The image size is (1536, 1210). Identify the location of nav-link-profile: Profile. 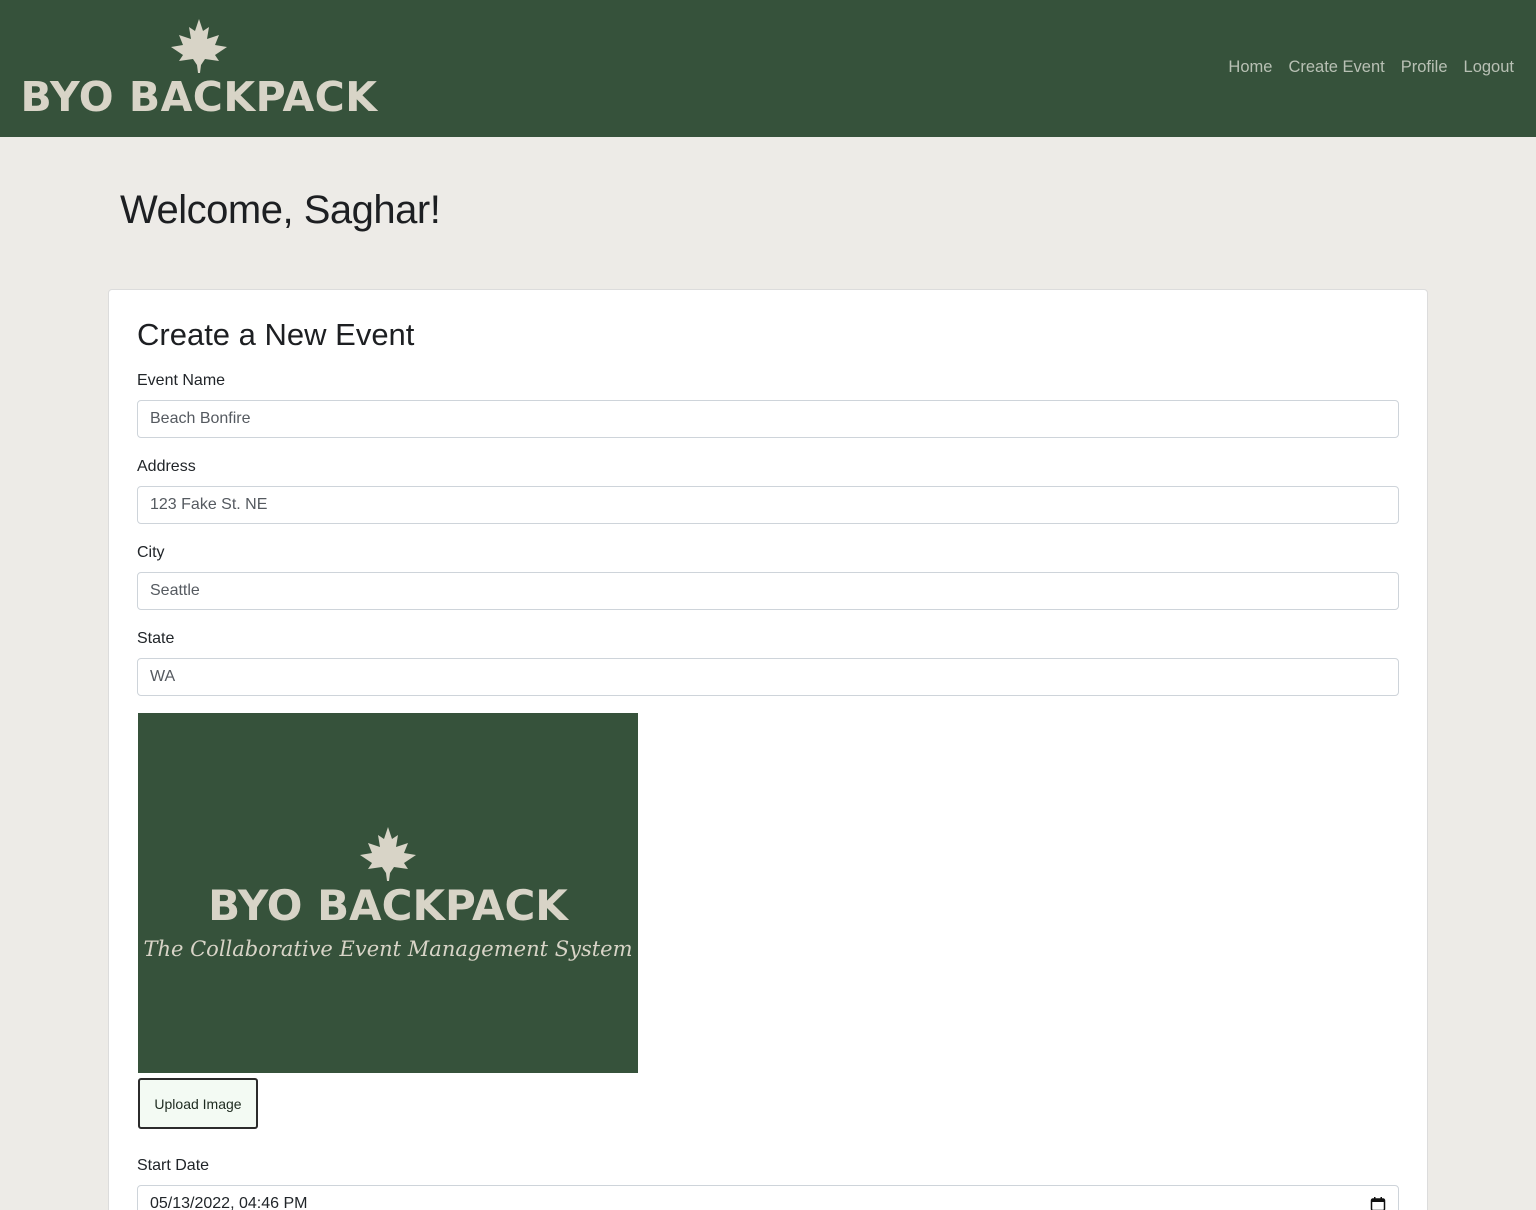
(1424, 67).